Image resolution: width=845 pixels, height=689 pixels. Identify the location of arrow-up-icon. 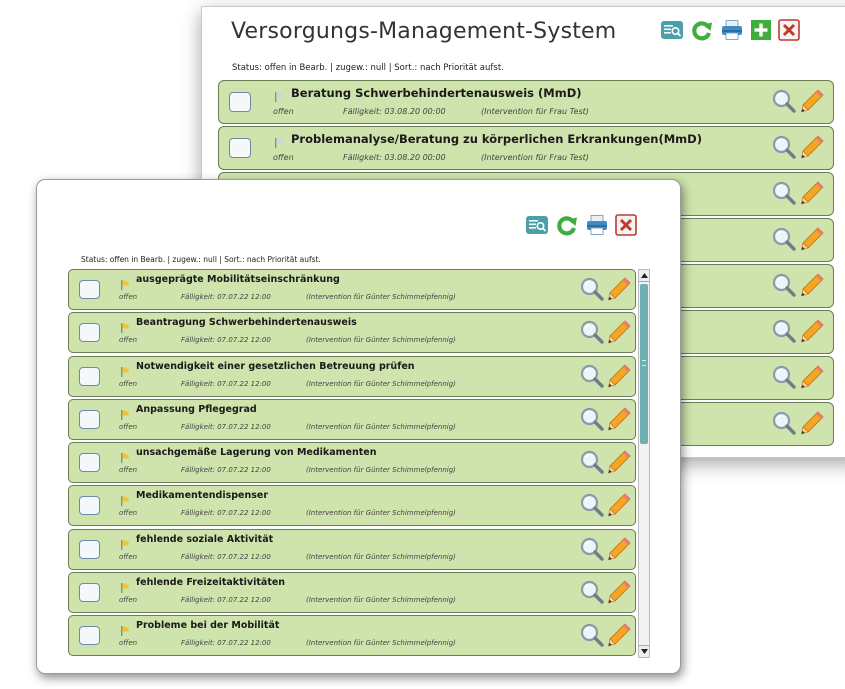
(644, 275).